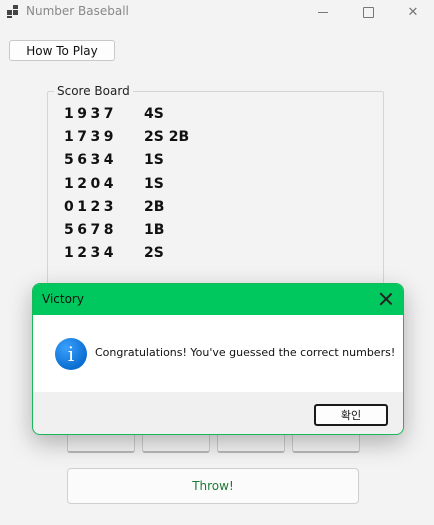 This screenshot has width=434, height=525. What do you see at coordinates (71, 354) in the screenshot?
I see `info-icon: i` at bounding box center [71, 354].